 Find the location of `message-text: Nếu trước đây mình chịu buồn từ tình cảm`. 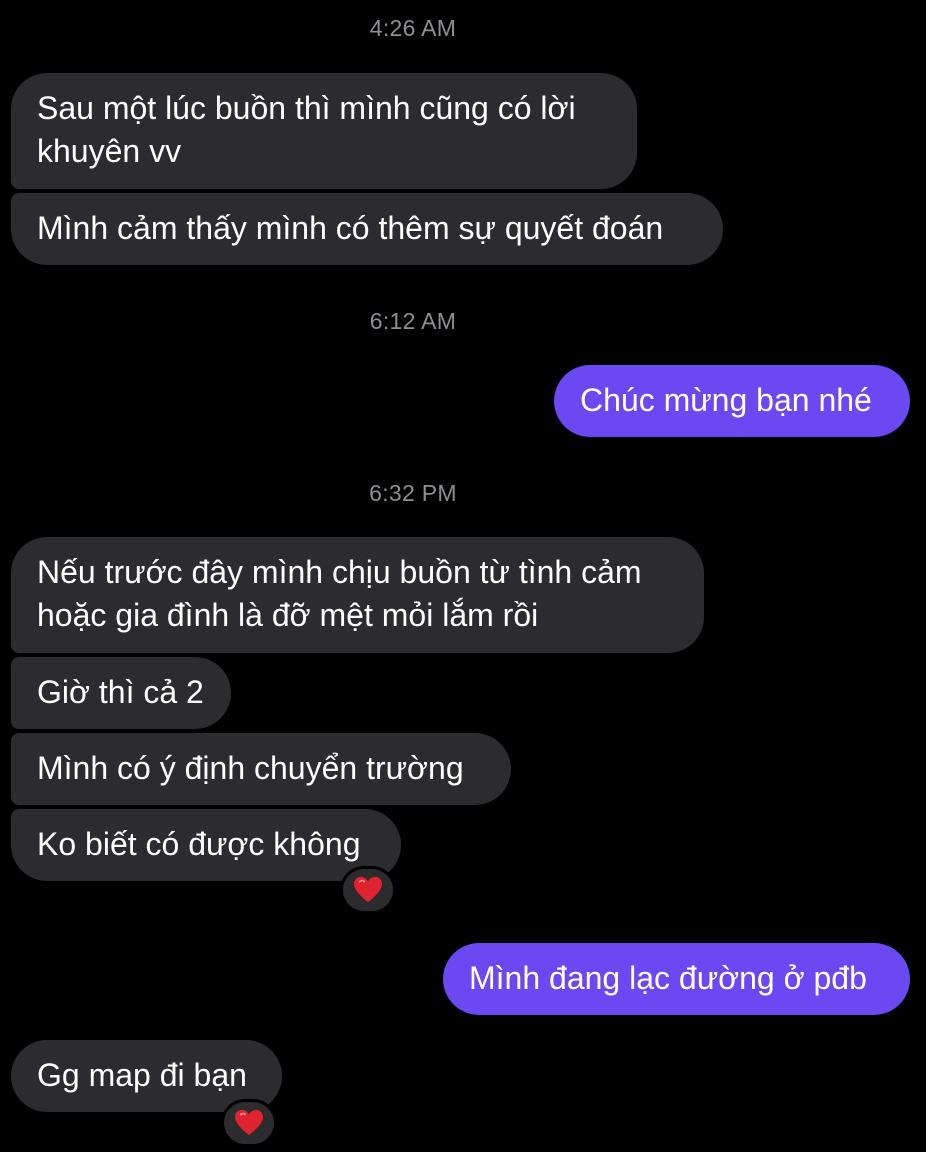

message-text: Nếu trước đây mình chịu buồn từ tình cảm is located at coordinates (339, 572).